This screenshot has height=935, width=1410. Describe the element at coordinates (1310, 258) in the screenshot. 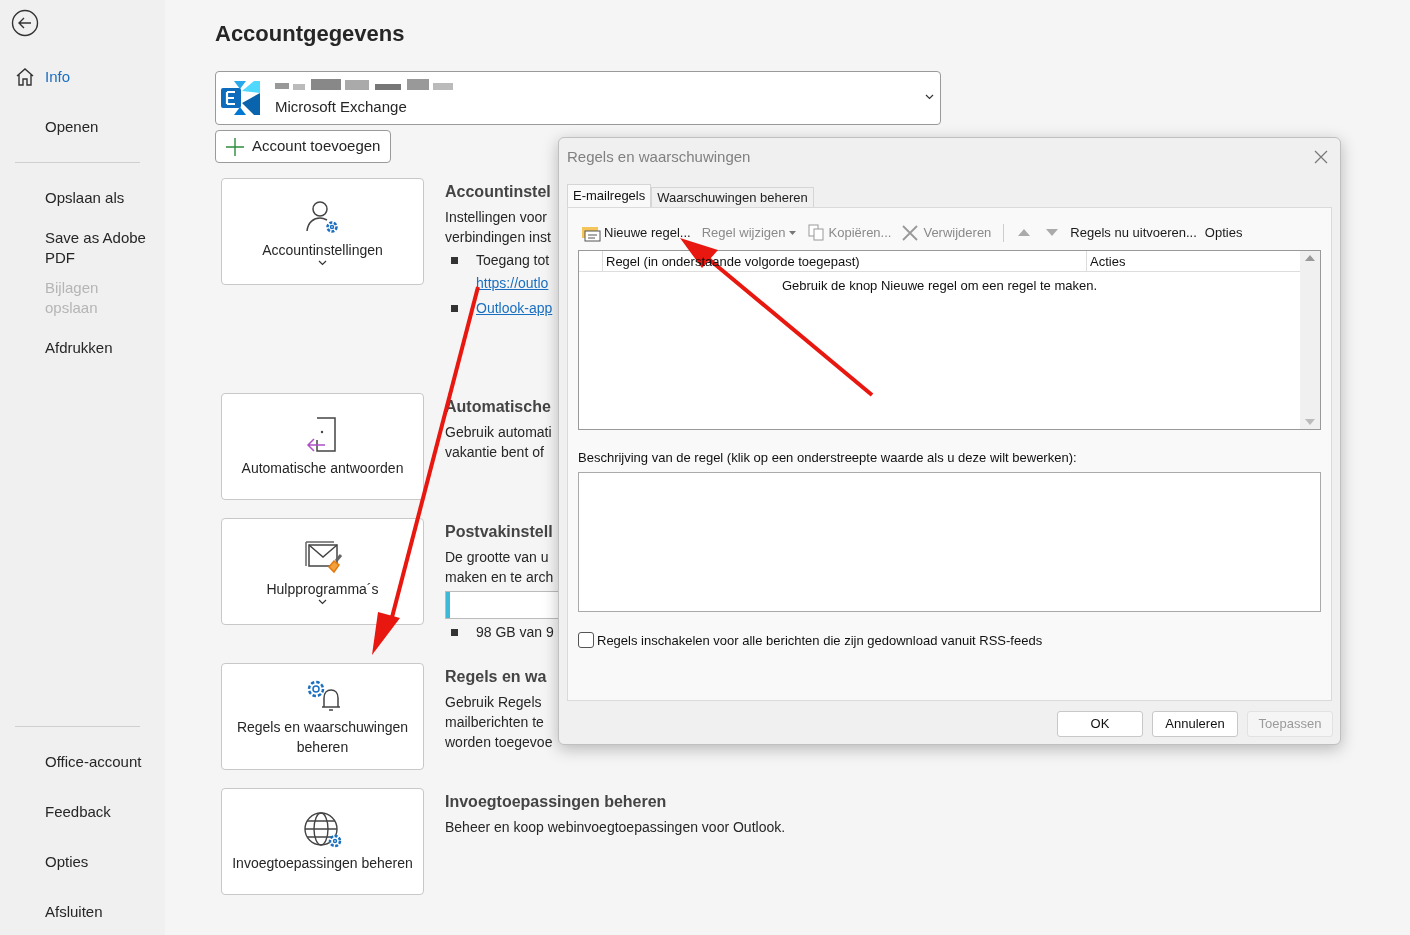

I see `scroll-up-icon` at that location.